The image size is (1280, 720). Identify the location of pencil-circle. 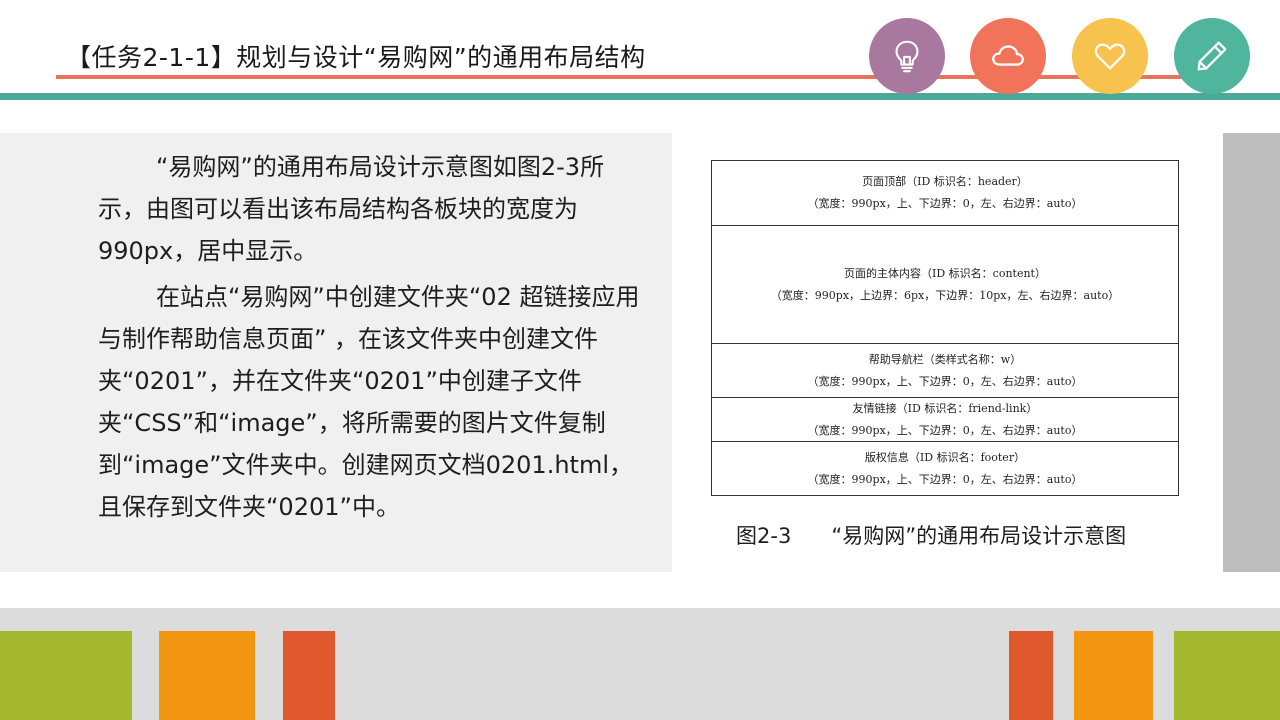
(1212, 56).